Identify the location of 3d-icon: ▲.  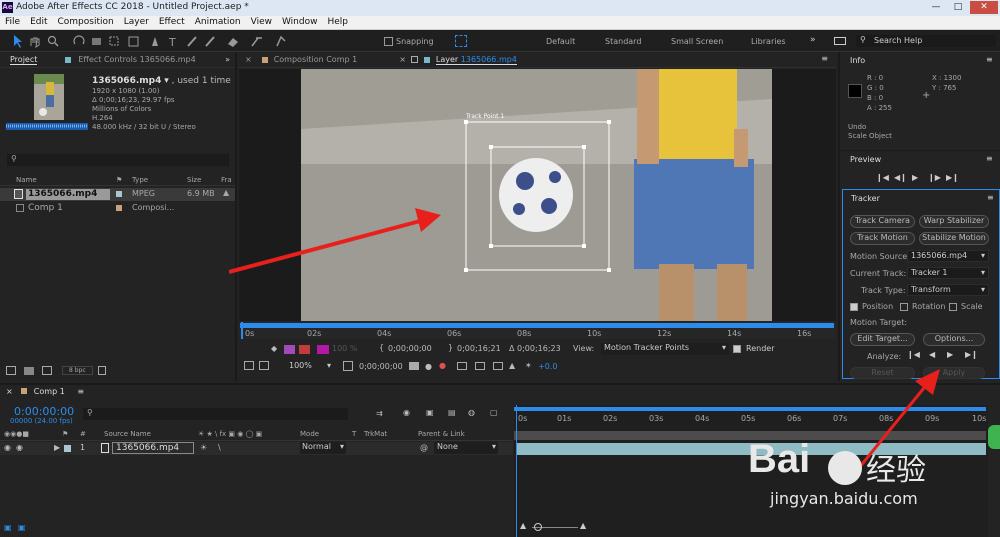
(512, 365).